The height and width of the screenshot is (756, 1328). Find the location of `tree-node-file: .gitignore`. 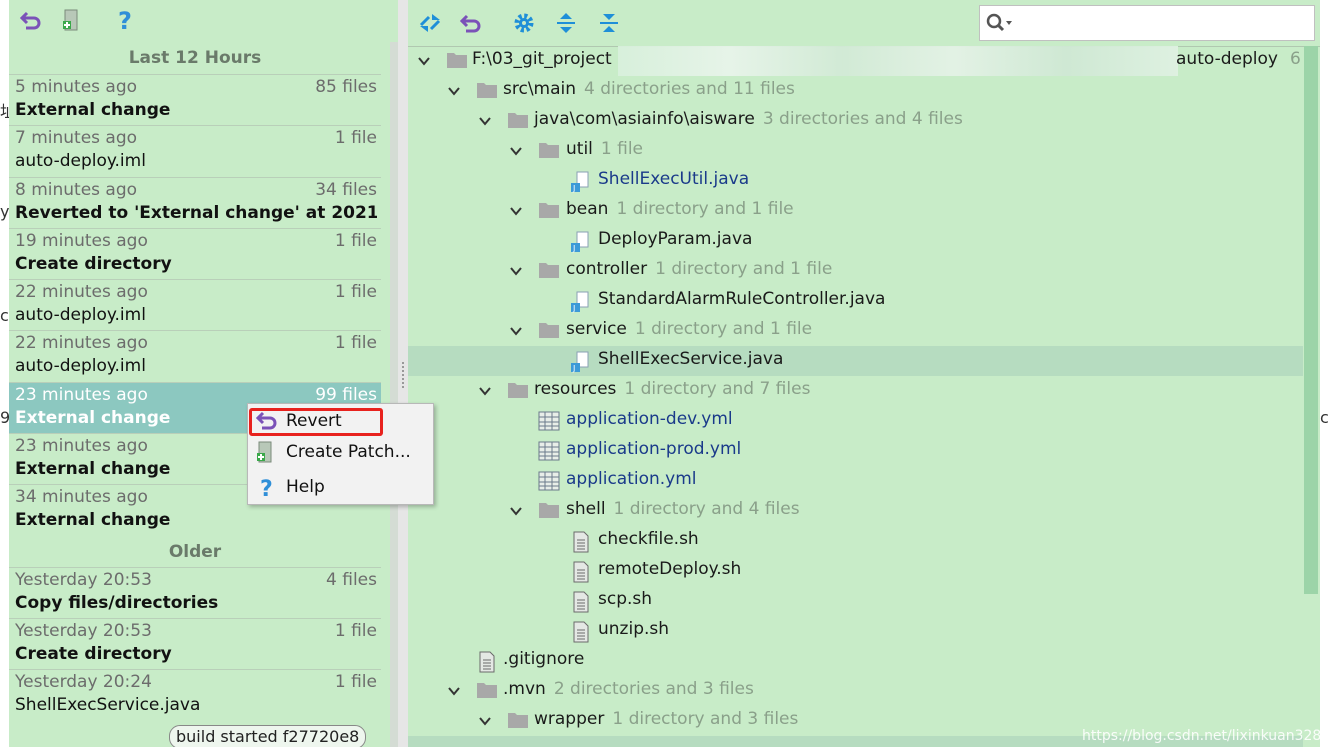

tree-node-file: .gitignore is located at coordinates (855, 661).